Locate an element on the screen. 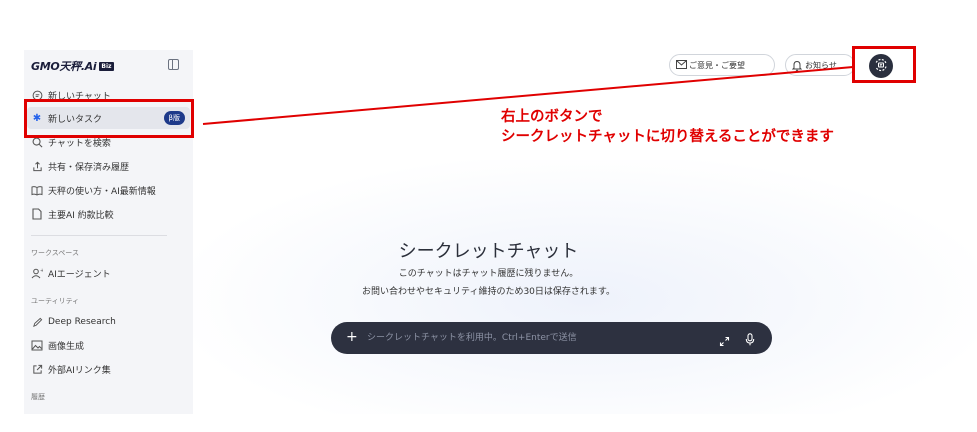 The height and width of the screenshot is (432, 977). sidebar-item-label: 外部AIリンク集 is located at coordinates (79, 370).